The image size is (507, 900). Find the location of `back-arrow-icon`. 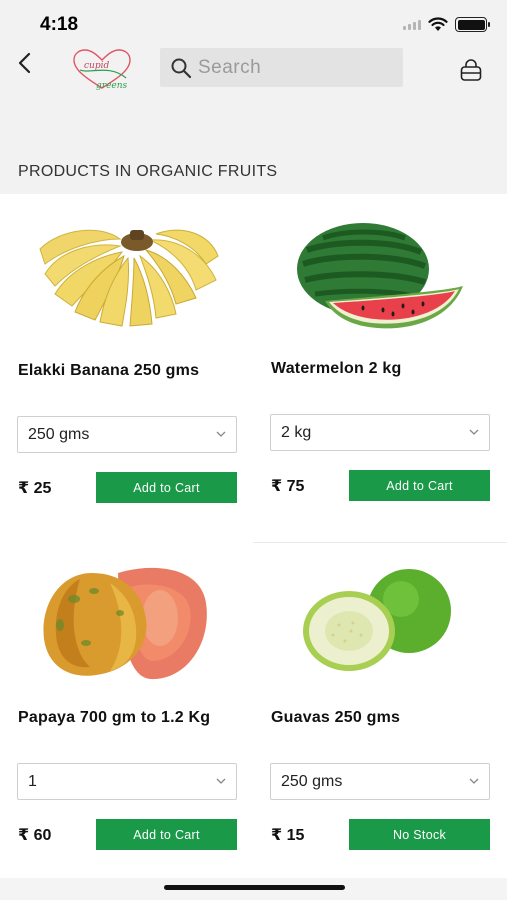

back-arrow-icon is located at coordinates (26, 63).